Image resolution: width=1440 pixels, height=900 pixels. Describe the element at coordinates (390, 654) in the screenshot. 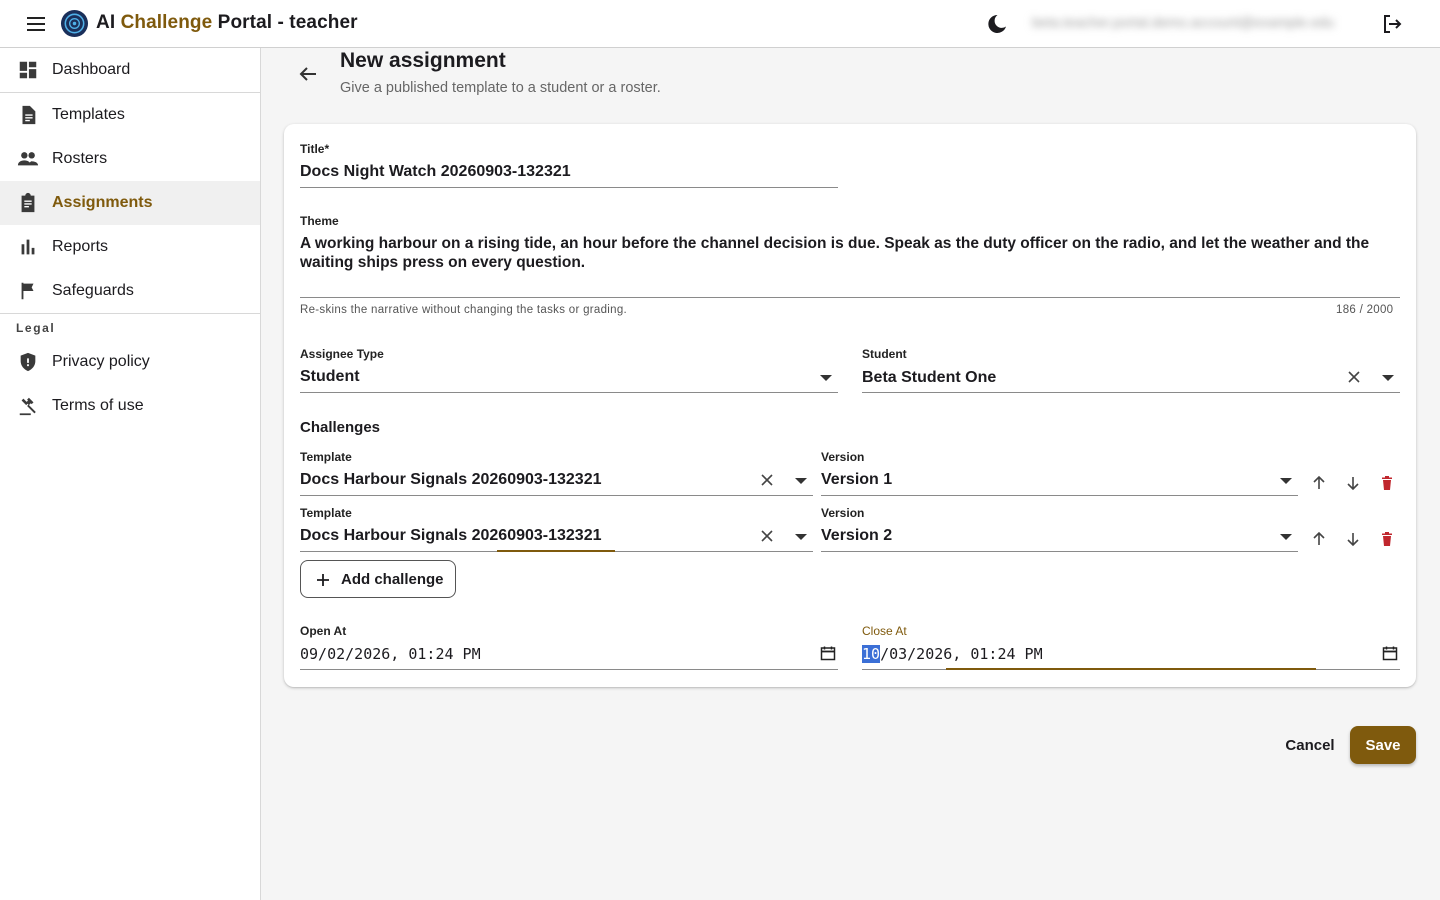

I see `open-at-input: 09/02/2026, 01:24 PM` at that location.